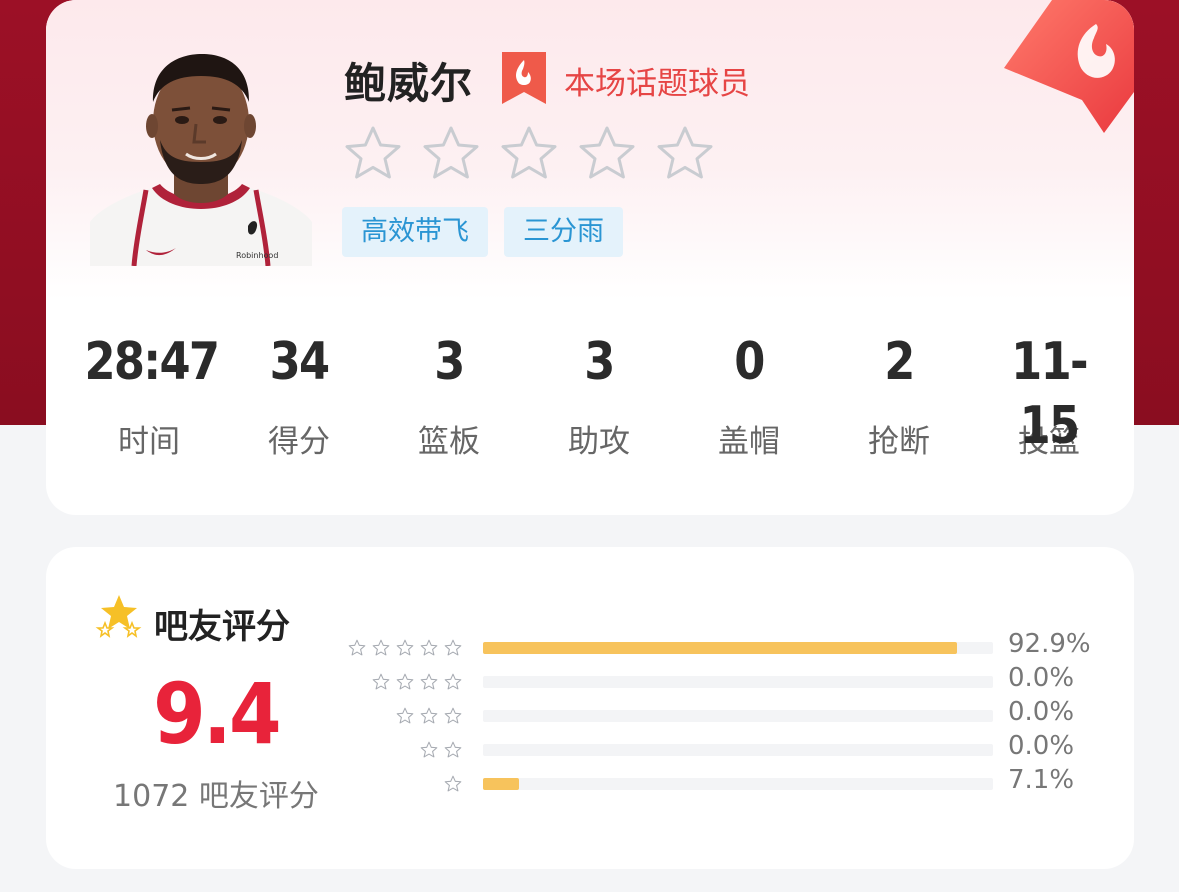  What do you see at coordinates (599, 442) in the screenshot?
I see `stat-label: 助攻` at bounding box center [599, 442].